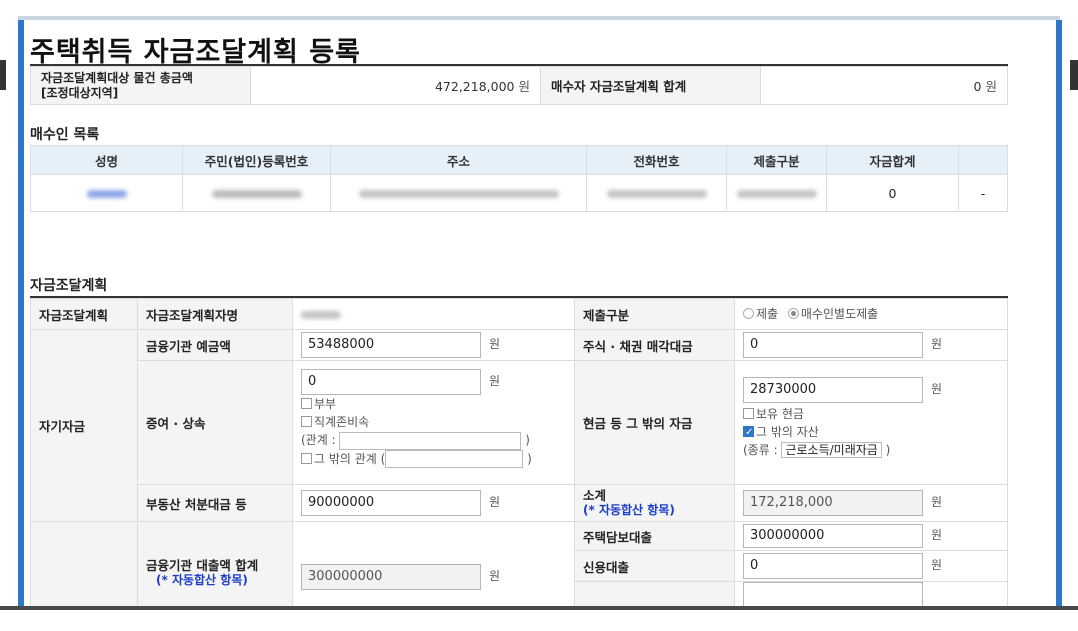 The height and width of the screenshot is (631, 1078). What do you see at coordinates (69, 286) in the screenshot?
I see `funding-plan-title: 자금조달계획` at bounding box center [69, 286].